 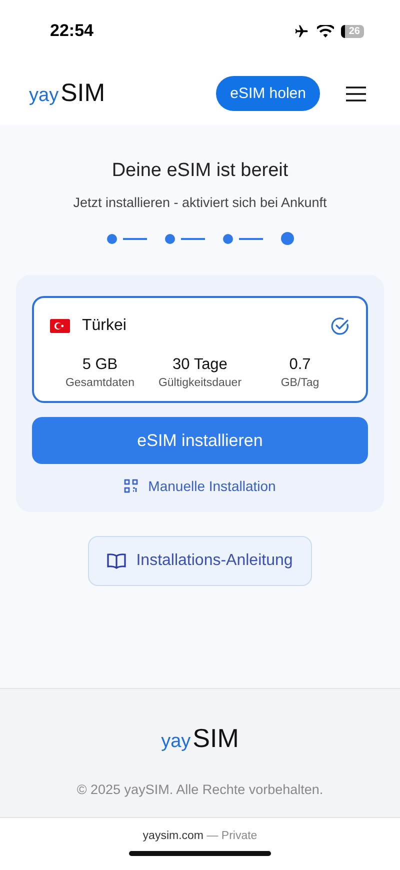 I want to click on check-circle-icon, so click(x=340, y=326).